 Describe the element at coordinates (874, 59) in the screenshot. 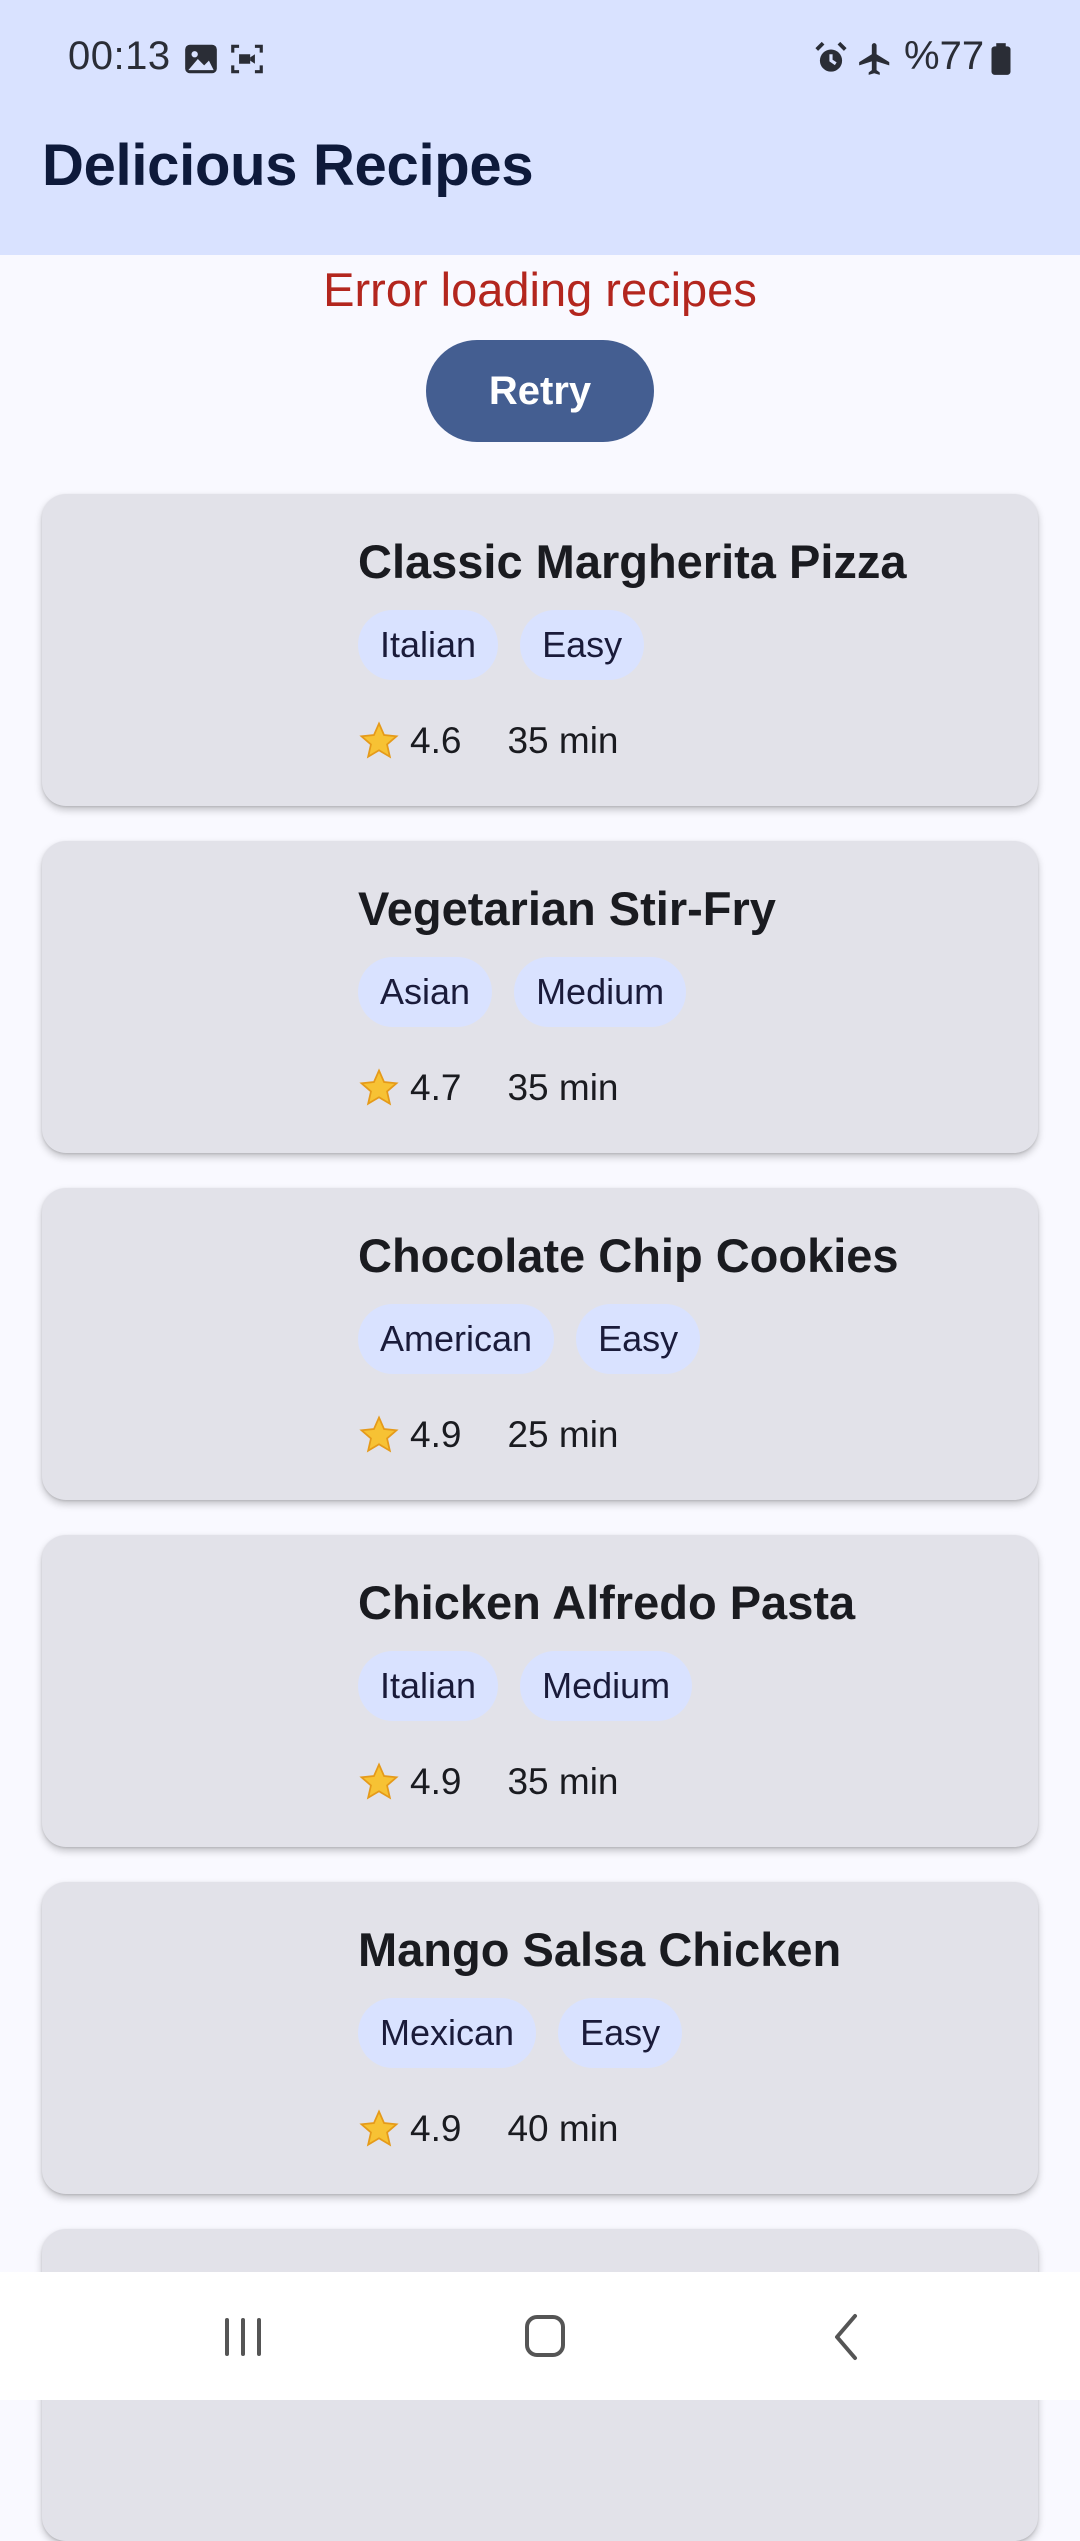

I see `airplane-mode-icon` at that location.